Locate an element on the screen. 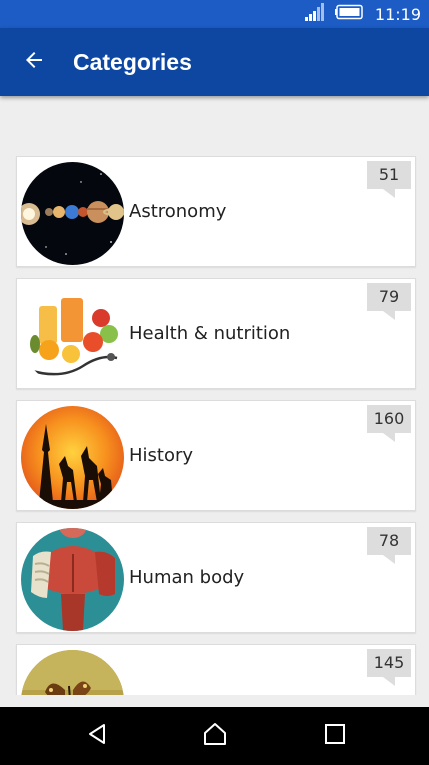 This screenshot has width=429, height=765. back-button is located at coordinates (34, 62).